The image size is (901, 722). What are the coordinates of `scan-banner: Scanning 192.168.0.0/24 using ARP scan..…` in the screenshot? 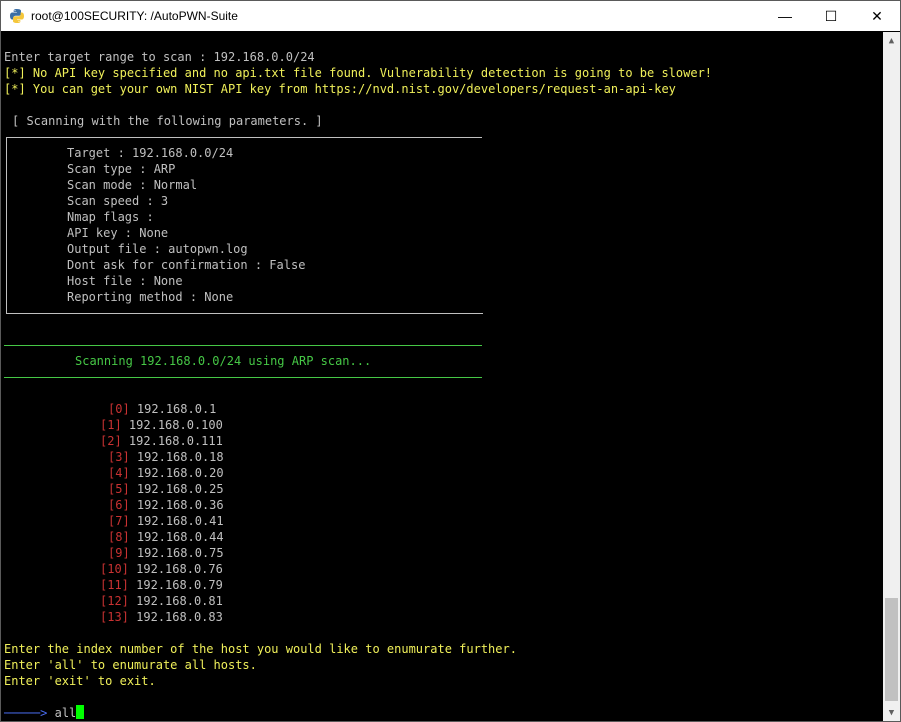 It's located at (223, 361).